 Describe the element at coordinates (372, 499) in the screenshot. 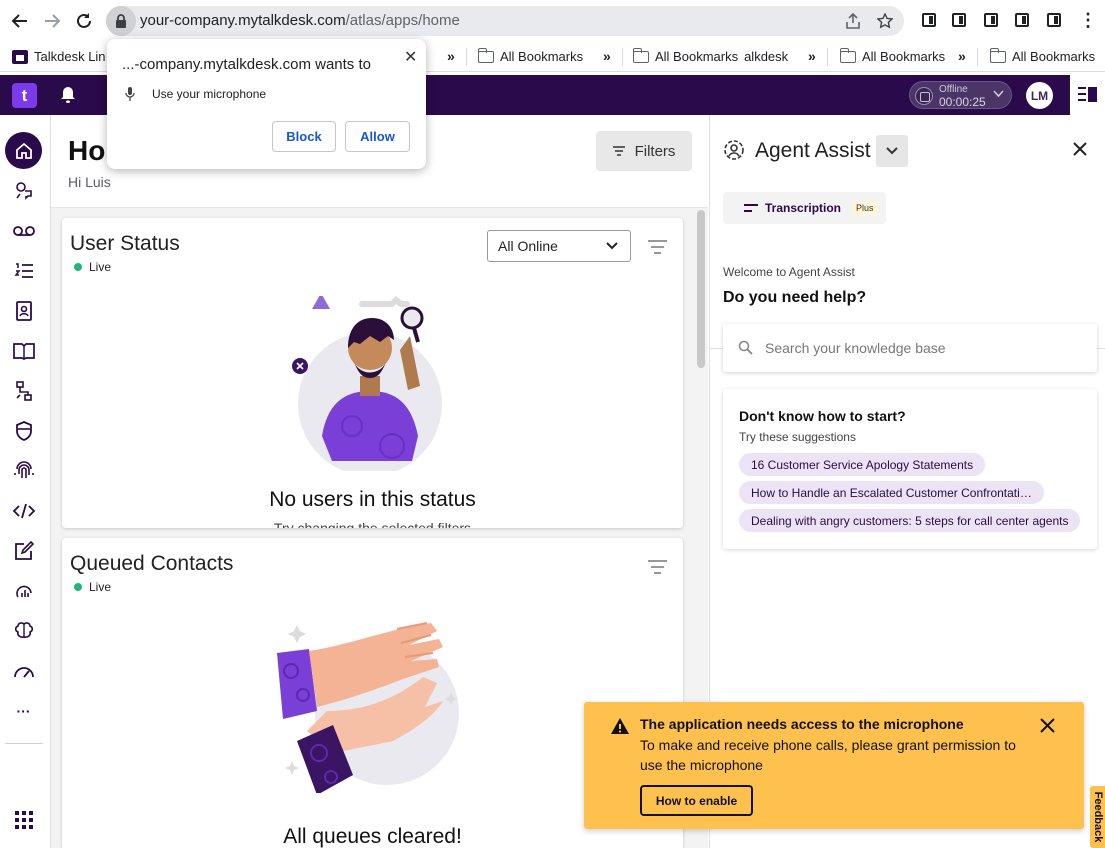

I see `empty-state-title: No users in this status` at that location.